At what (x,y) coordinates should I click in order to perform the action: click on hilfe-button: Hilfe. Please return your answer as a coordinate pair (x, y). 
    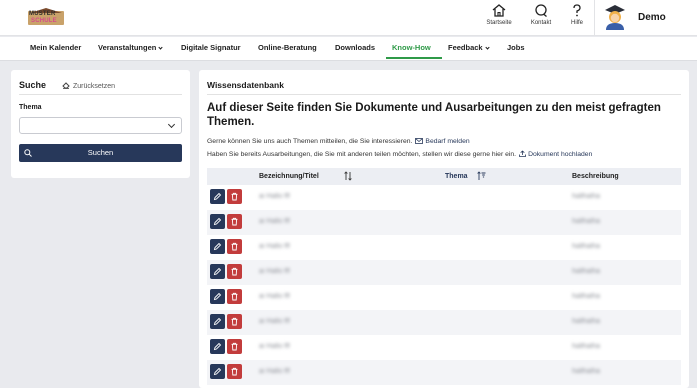
    Looking at the image, I should click on (577, 15).